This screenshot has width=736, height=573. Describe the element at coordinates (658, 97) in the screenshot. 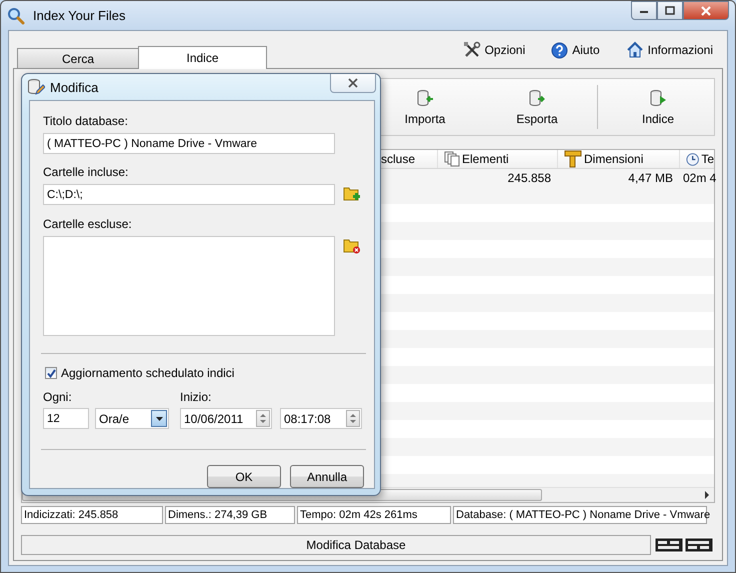

I see `database-play-icon` at that location.